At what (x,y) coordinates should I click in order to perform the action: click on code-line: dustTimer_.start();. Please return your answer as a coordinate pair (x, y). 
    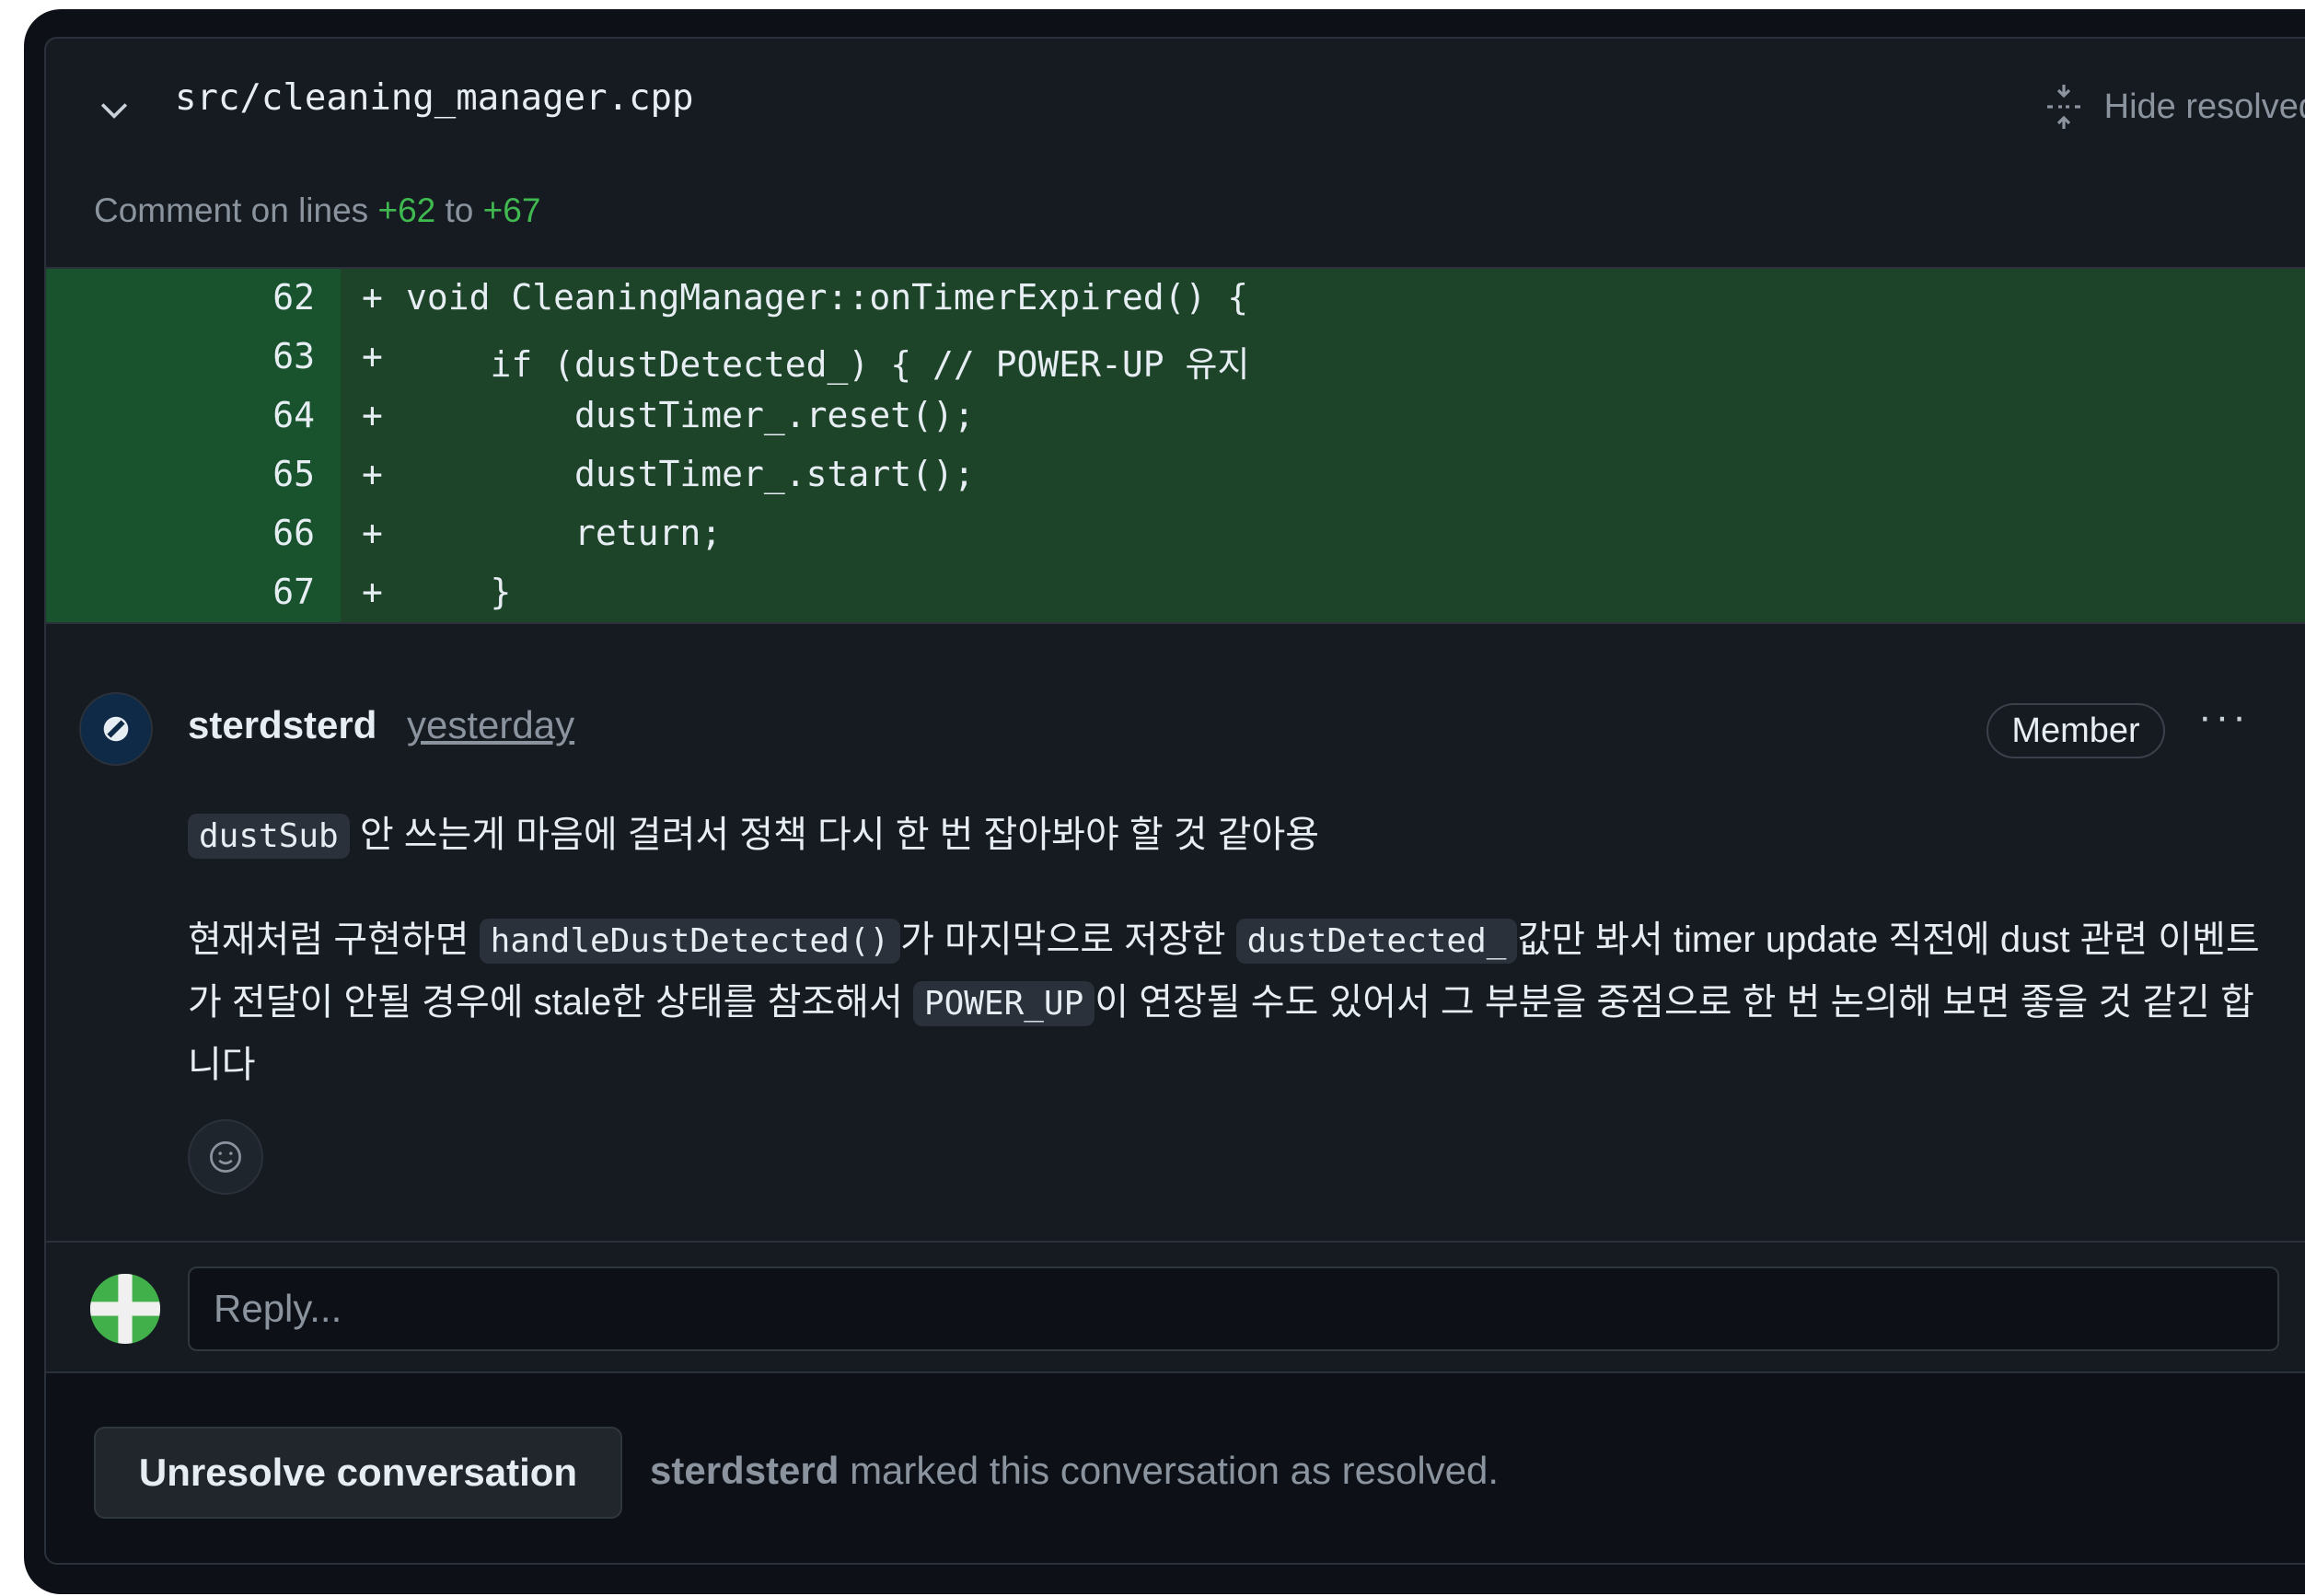
    Looking at the image, I should click on (691, 474).